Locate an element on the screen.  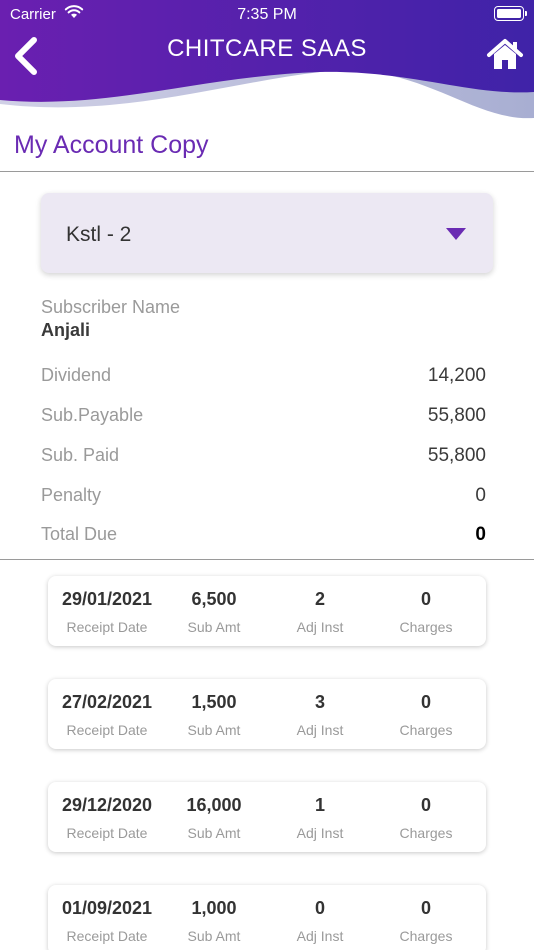
sub-payable-label: Sub.Payable is located at coordinates (92, 415).